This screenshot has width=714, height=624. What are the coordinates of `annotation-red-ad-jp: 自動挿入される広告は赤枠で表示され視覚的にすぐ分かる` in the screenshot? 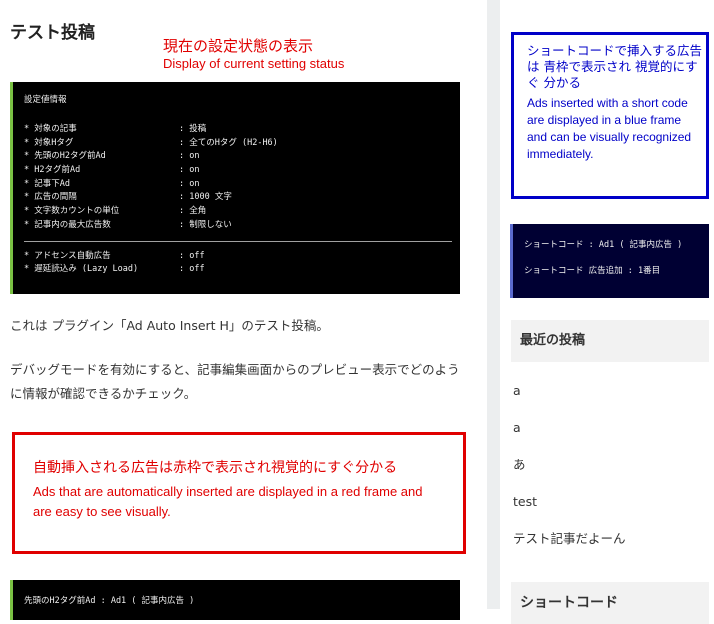 It's located at (215, 468).